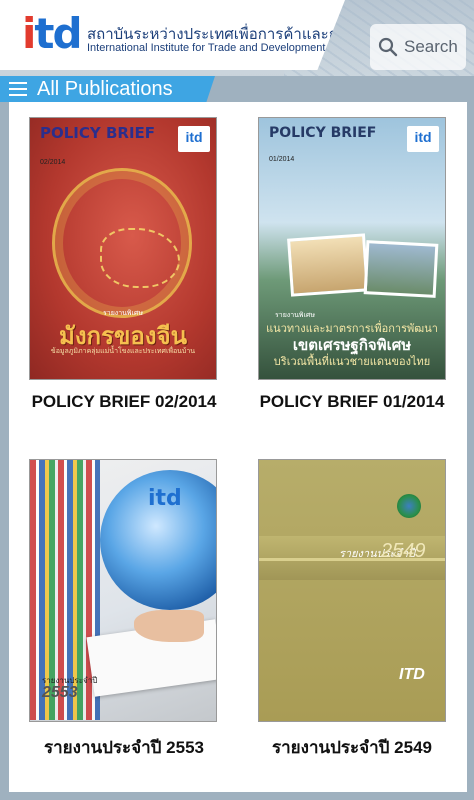  Describe the element at coordinates (53, 162) in the screenshot. I see `cover-issue: 02/2014` at that location.